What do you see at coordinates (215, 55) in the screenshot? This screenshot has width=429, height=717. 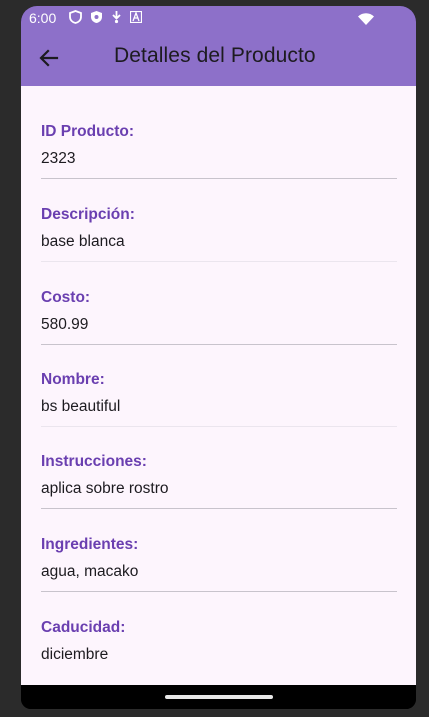 I see `page-title: Detalles del Producto` at bounding box center [215, 55].